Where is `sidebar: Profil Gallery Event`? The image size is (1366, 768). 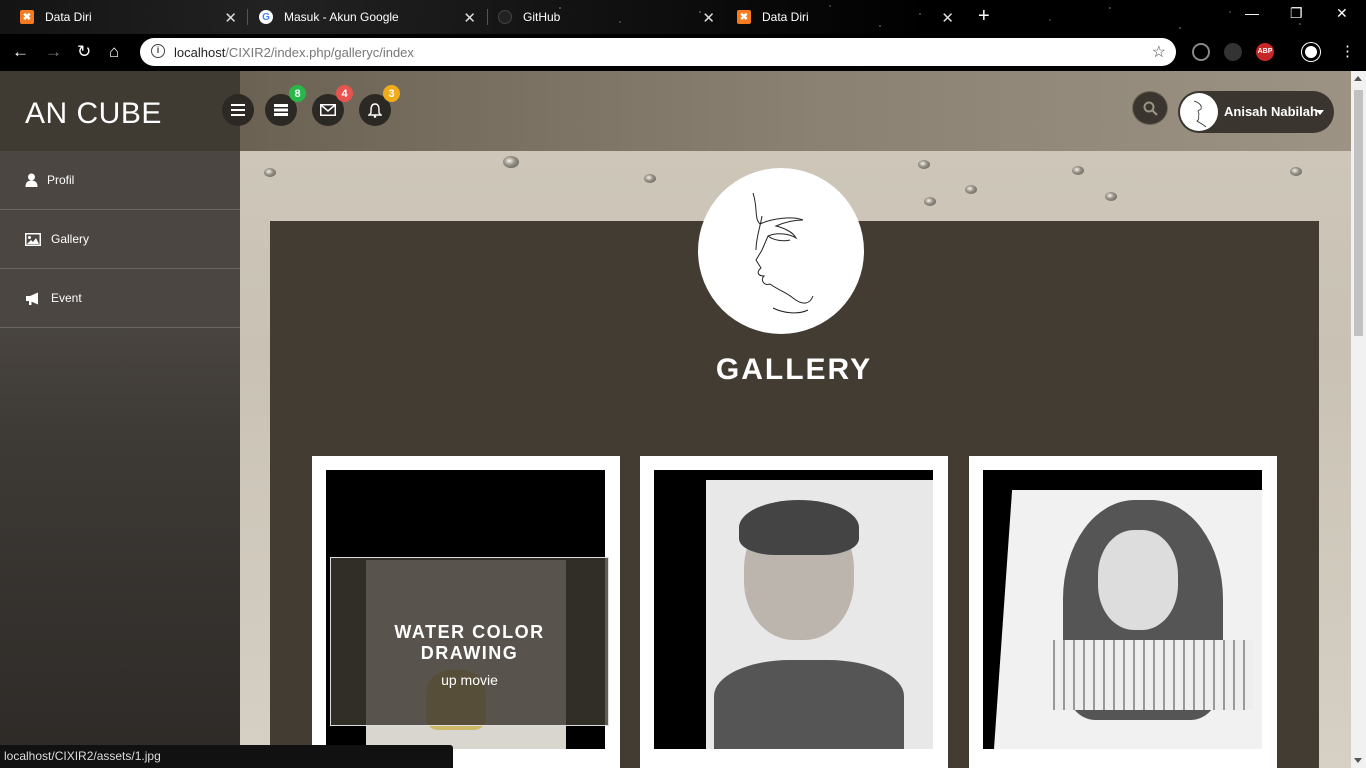 sidebar: Profil Gallery Event is located at coordinates (120, 459).